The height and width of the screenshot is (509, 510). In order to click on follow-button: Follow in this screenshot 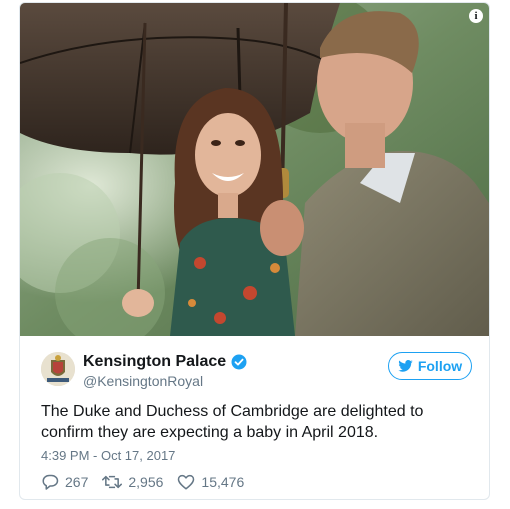, I will do `click(430, 366)`.